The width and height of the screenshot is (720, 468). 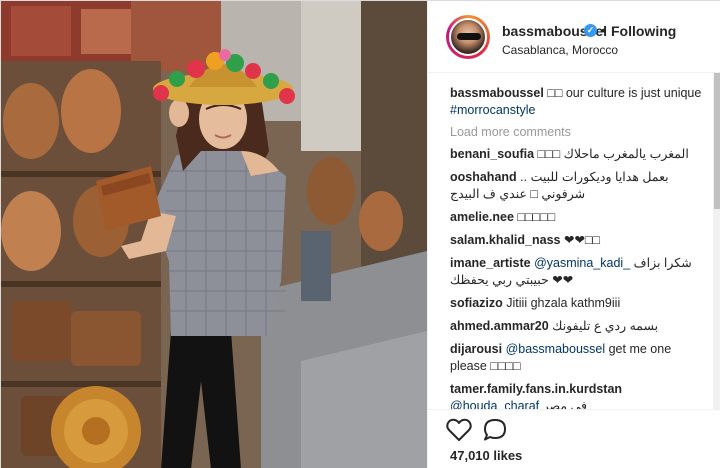 What do you see at coordinates (505, 240) in the screenshot?
I see `comment-username: salam.khalid_nass` at bounding box center [505, 240].